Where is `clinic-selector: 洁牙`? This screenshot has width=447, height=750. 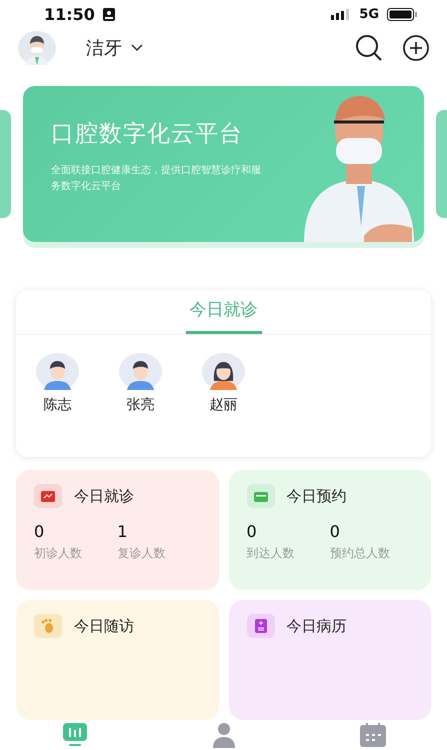 clinic-selector: 洁牙 is located at coordinates (104, 48).